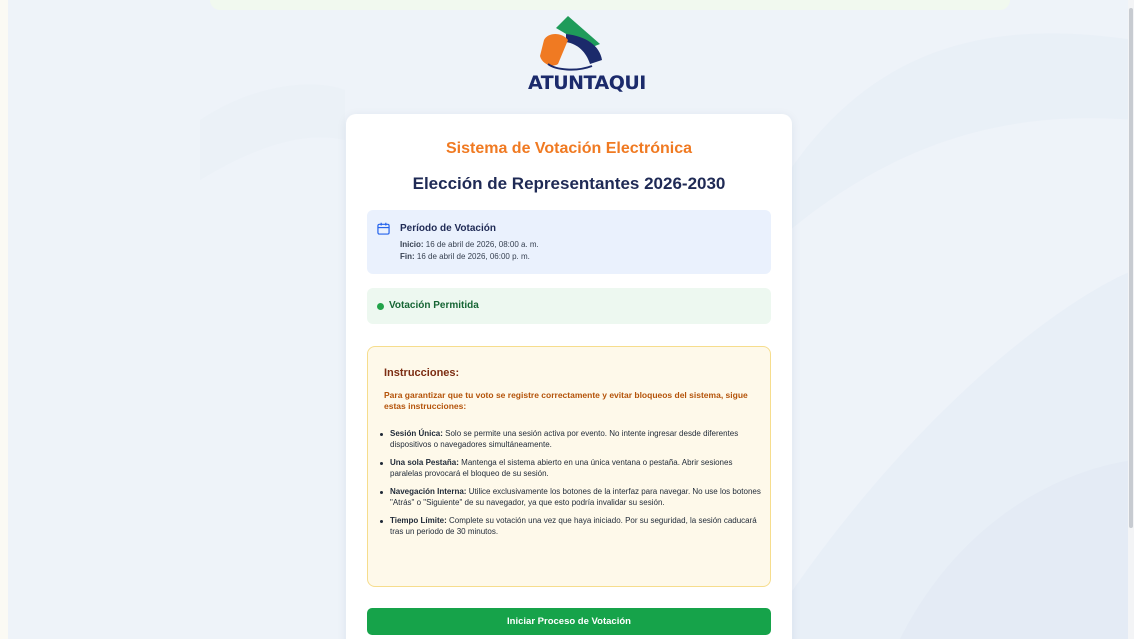 This screenshot has height=639, width=1134. I want to click on logo-wordmark: ATUNTAQUI, so click(587, 83).